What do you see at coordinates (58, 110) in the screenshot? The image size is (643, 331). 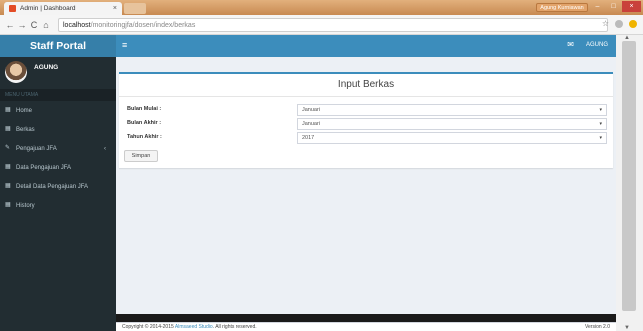 I see `sidebar-item-home: ▦ Home` at bounding box center [58, 110].